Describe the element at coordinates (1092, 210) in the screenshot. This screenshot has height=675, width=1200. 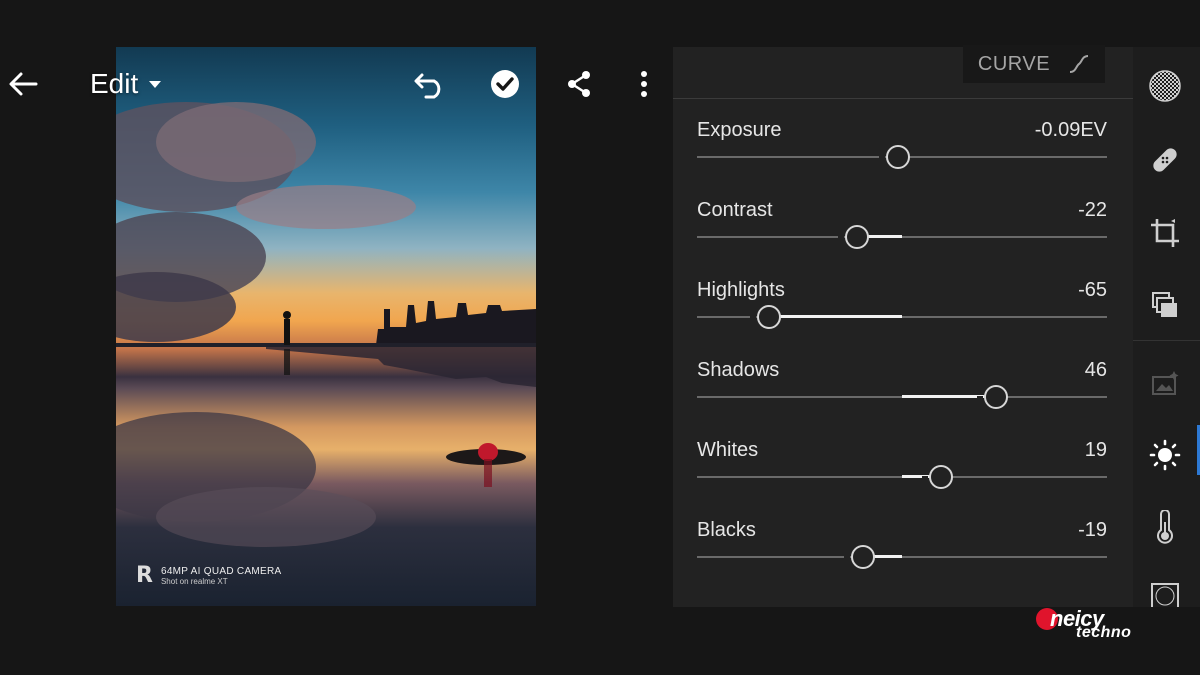
I see `slider-value: -22` at that location.